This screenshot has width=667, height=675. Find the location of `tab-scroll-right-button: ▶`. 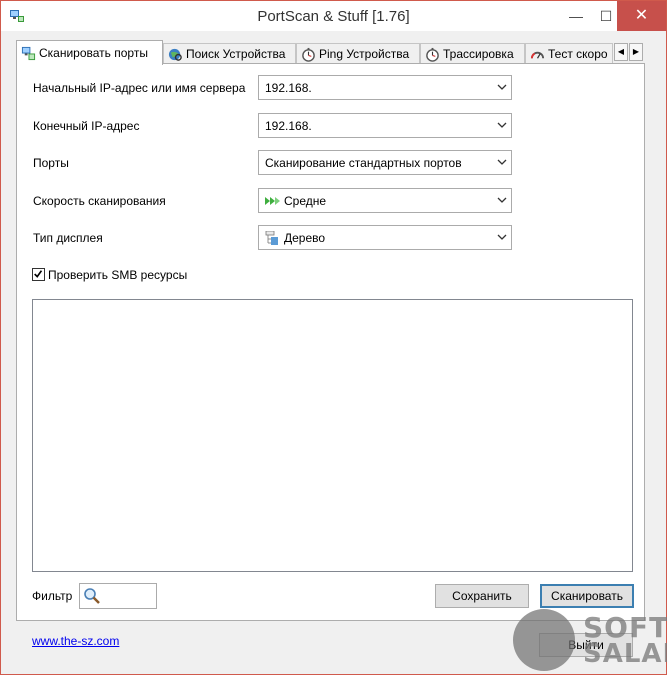

tab-scroll-right-button: ▶ is located at coordinates (636, 52).